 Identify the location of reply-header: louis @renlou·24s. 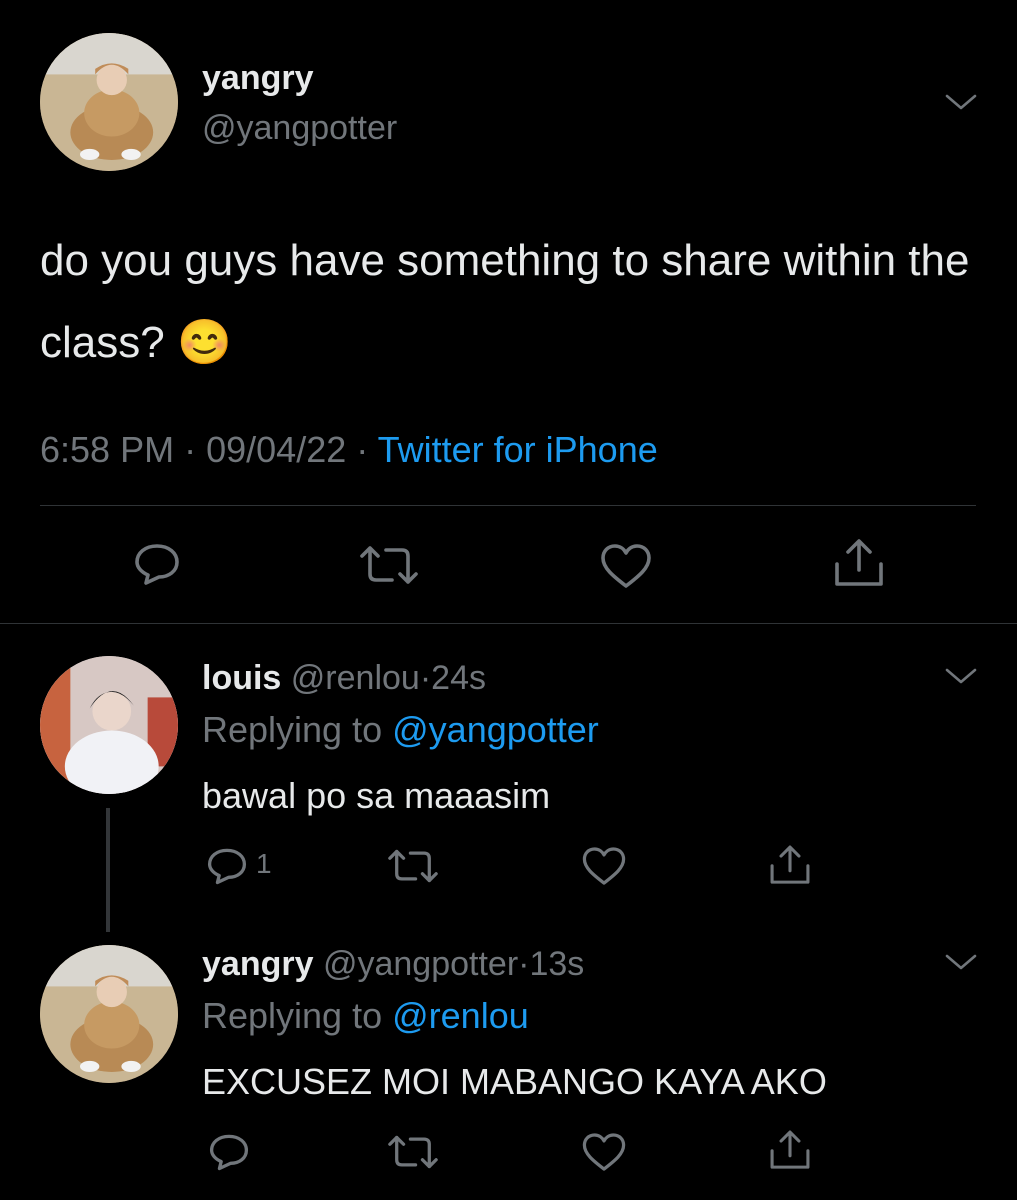
(344, 678).